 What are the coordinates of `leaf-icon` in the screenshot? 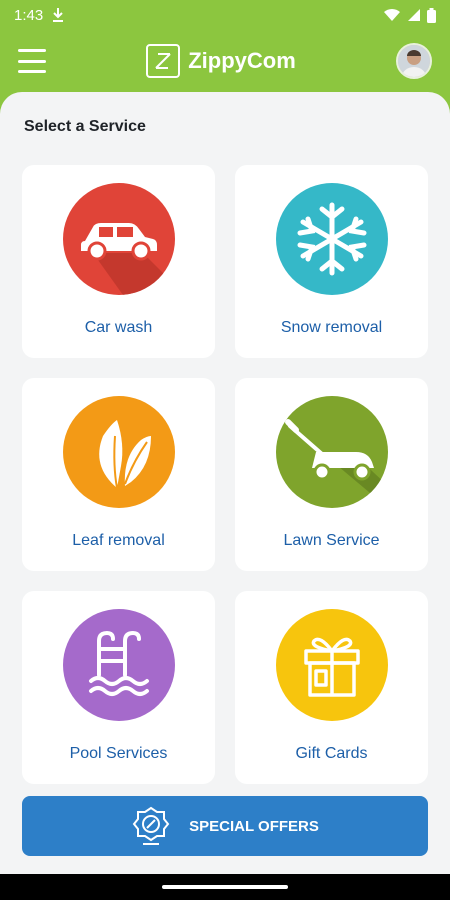 It's located at (118, 452).